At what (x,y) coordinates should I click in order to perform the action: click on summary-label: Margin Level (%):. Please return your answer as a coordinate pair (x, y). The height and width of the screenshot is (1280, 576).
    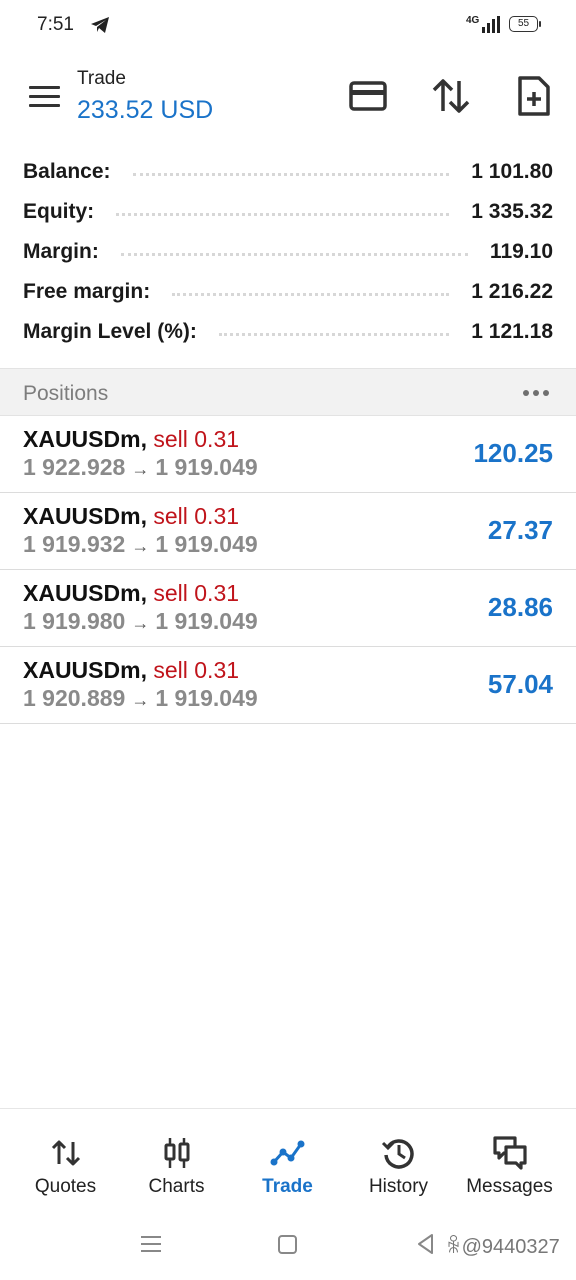
    Looking at the image, I should click on (110, 331).